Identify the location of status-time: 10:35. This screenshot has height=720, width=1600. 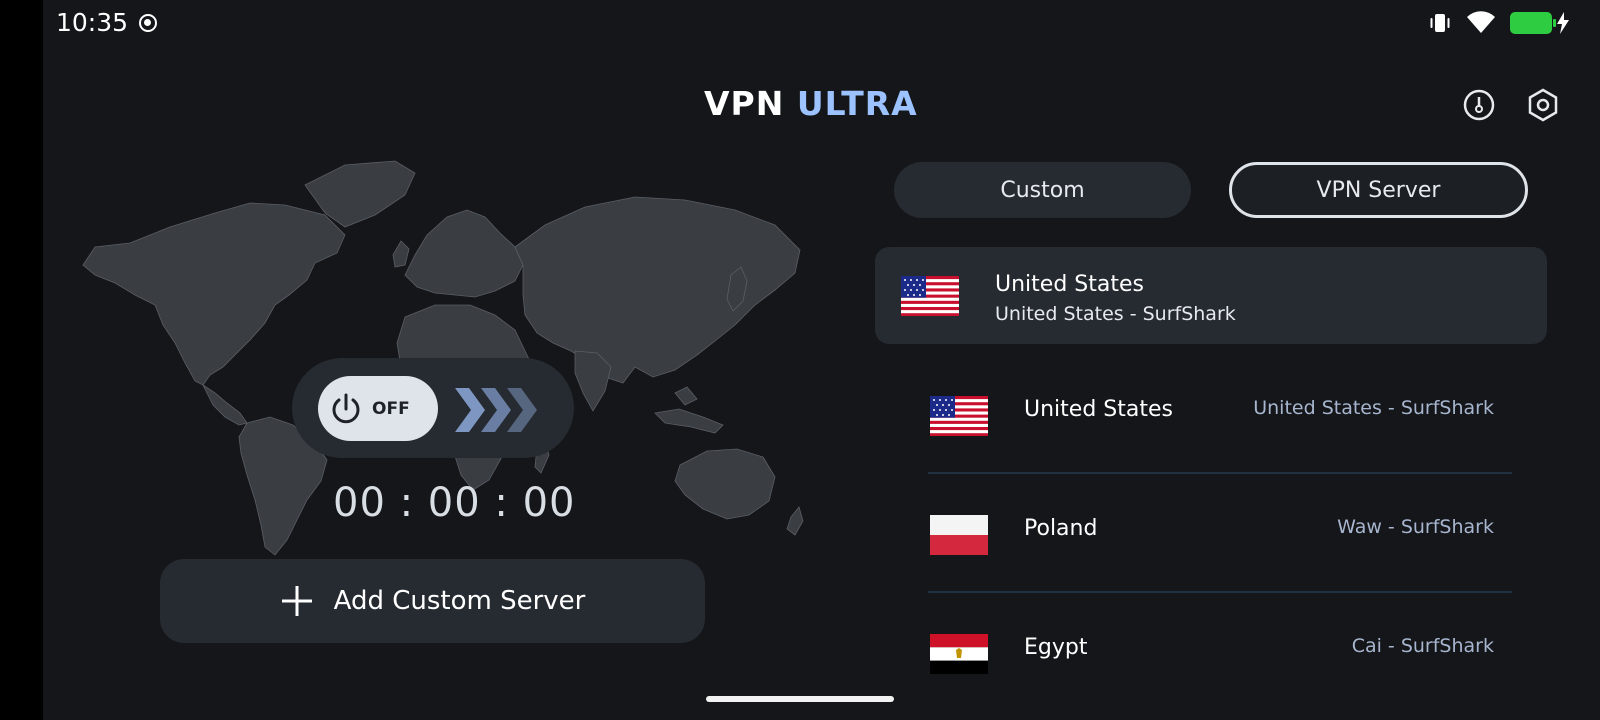
(92, 22).